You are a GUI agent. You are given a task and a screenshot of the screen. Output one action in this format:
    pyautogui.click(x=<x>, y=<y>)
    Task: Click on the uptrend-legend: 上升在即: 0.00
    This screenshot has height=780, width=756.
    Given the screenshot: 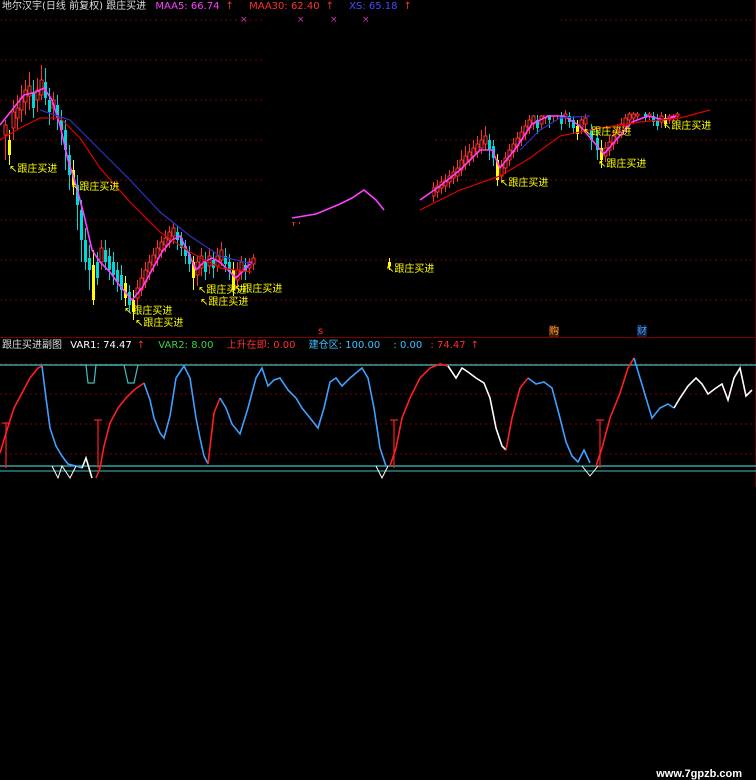 What is the action you would take?
    pyautogui.click(x=264, y=345)
    